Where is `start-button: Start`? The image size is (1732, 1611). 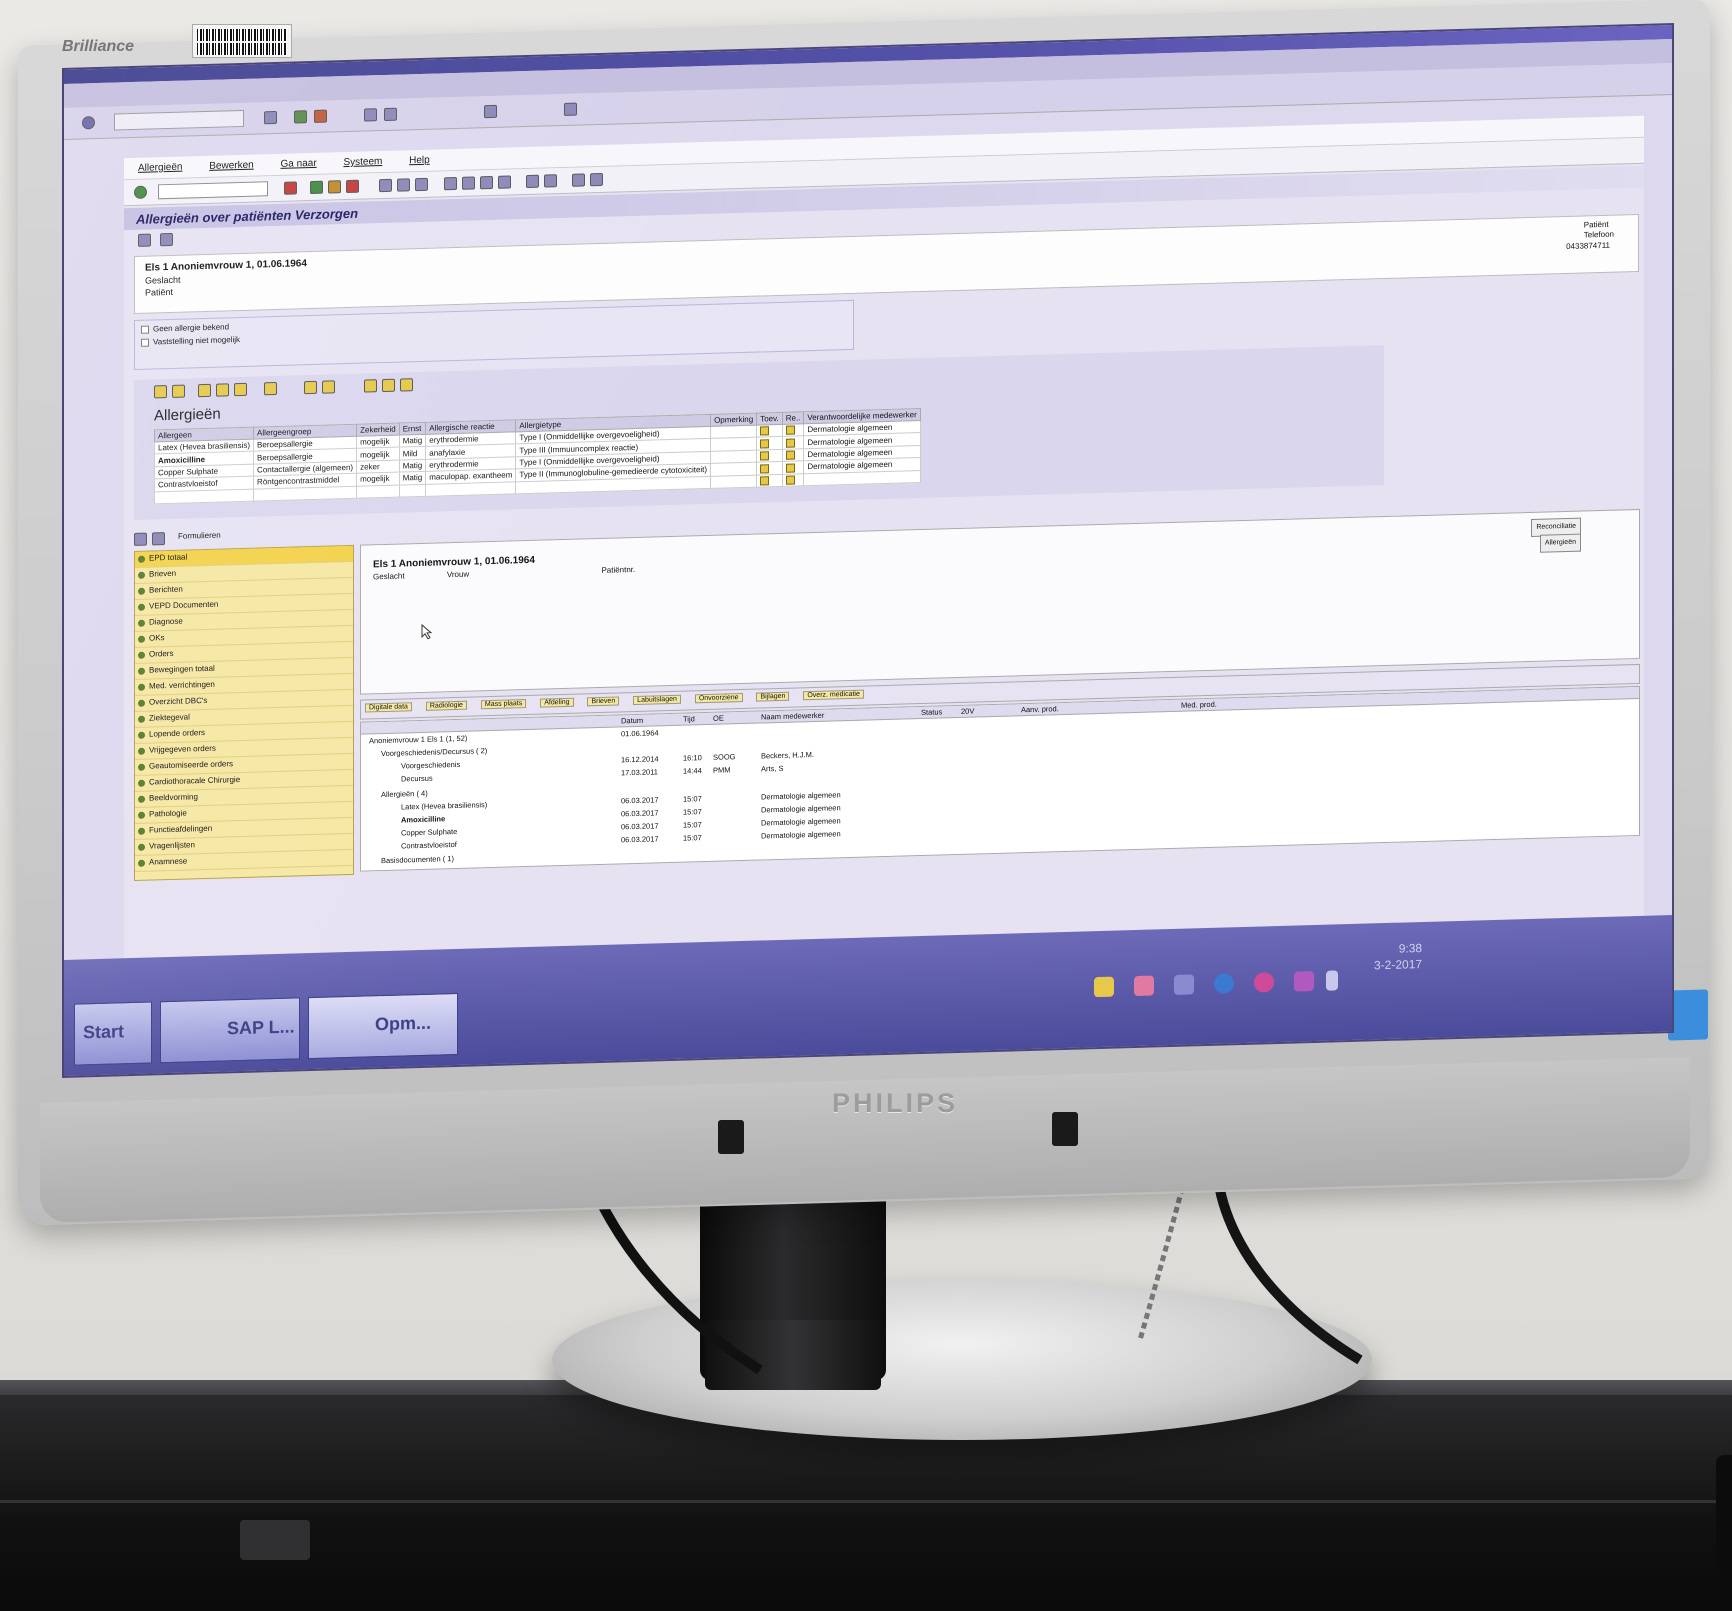
start-button: Start is located at coordinates (113, 1033).